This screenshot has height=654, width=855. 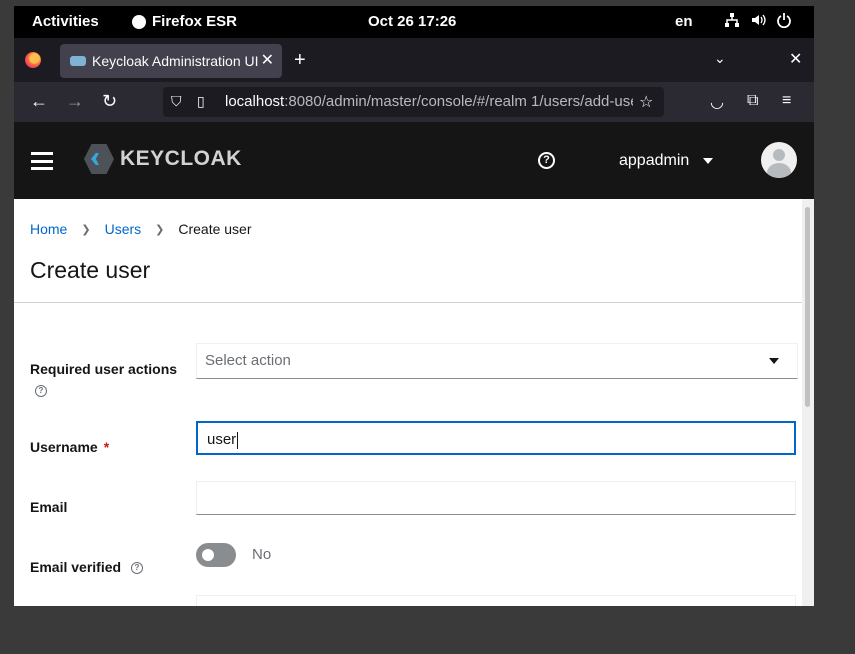 I want to click on avatar, so click(x=779, y=160).